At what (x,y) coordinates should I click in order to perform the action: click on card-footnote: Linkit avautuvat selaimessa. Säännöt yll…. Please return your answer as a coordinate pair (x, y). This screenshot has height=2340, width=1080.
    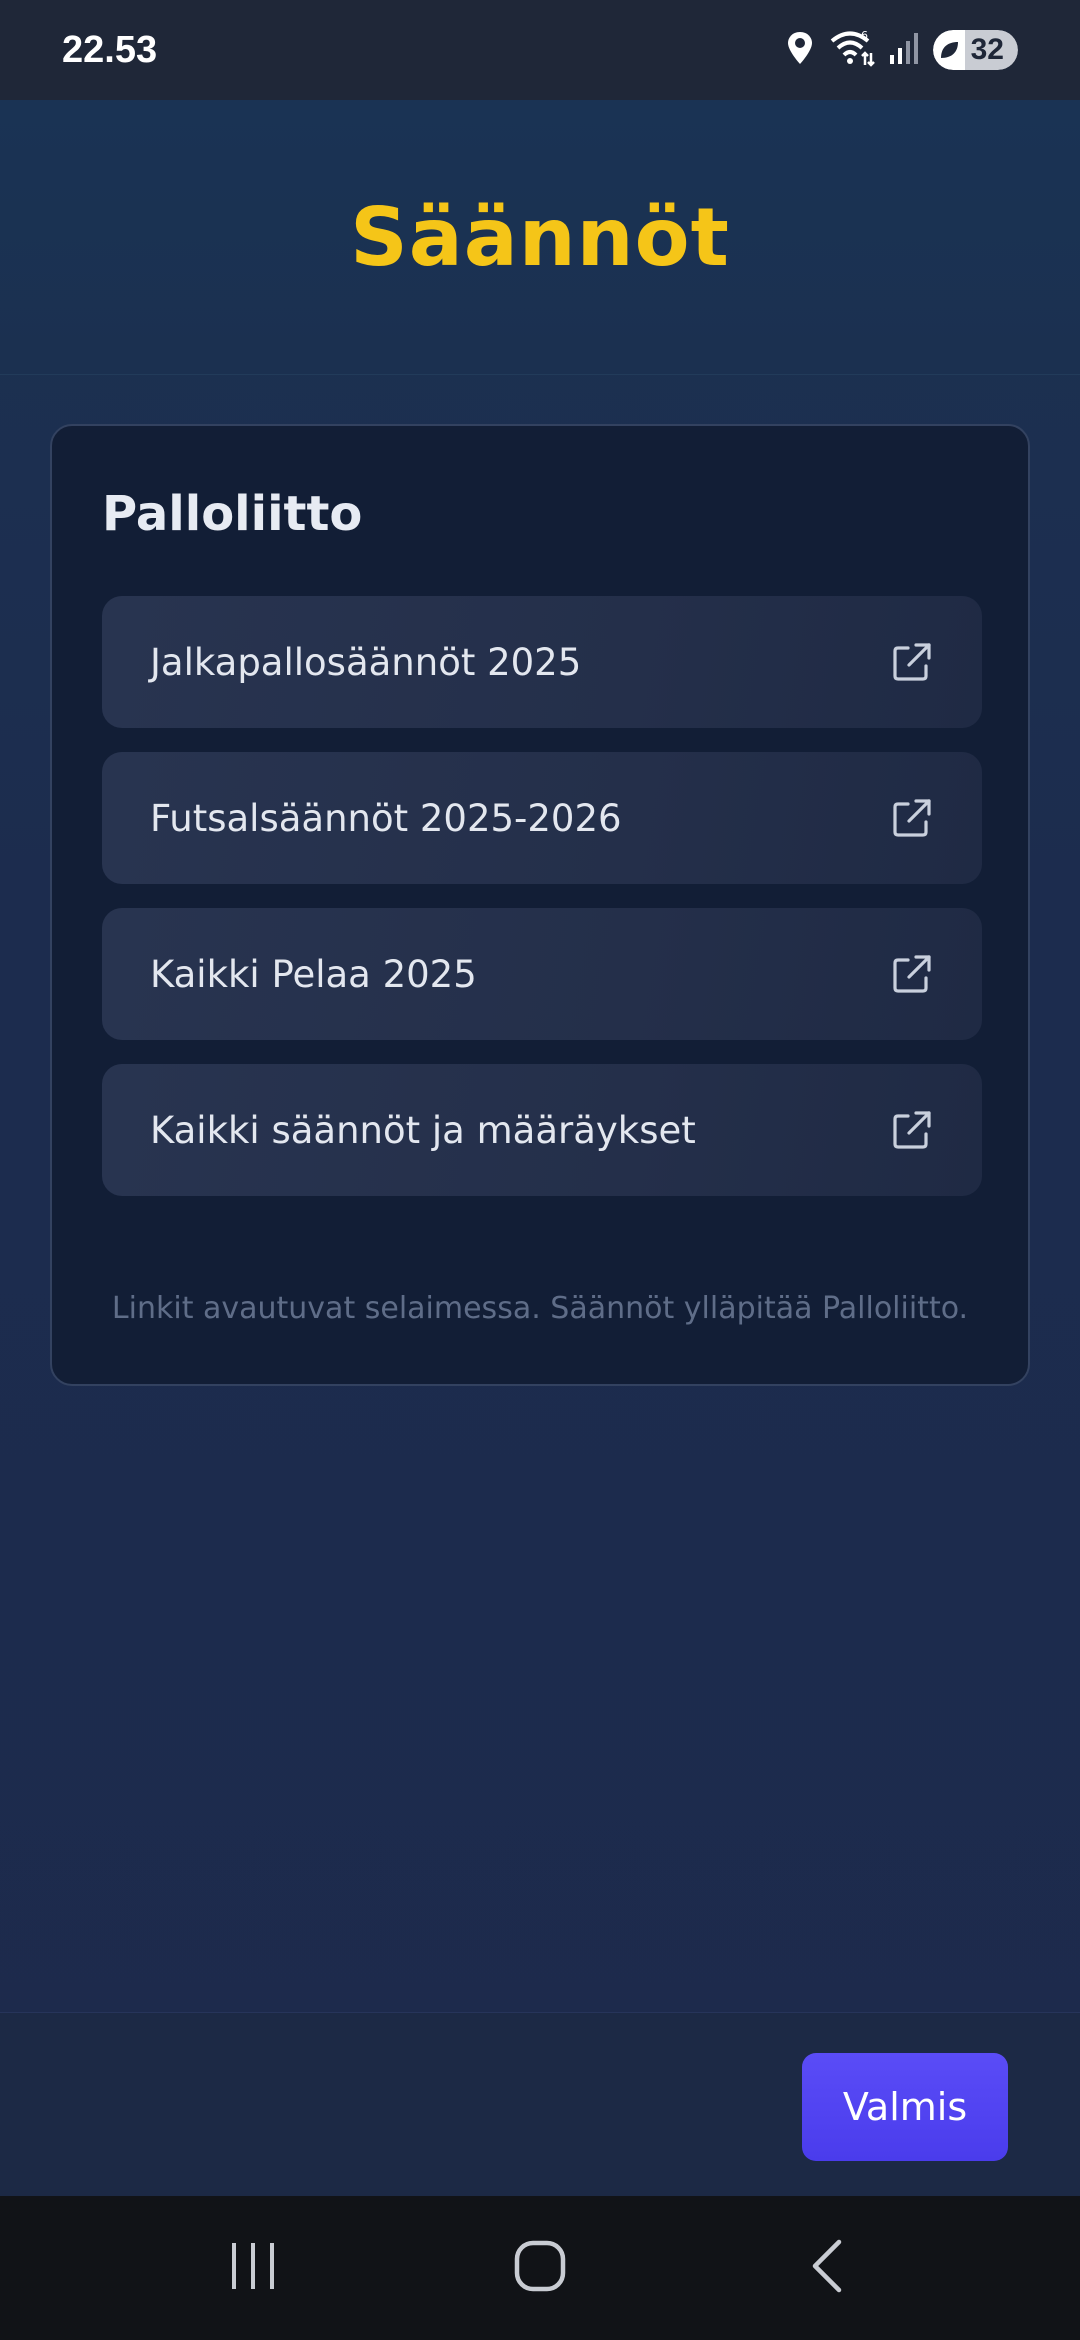
    Looking at the image, I should click on (540, 1308).